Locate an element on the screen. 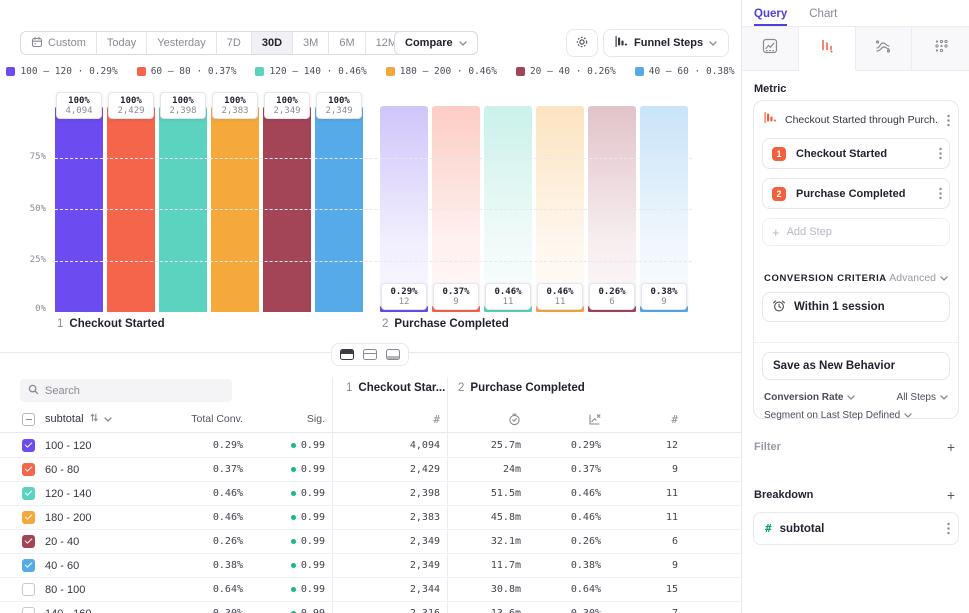 The width and height of the screenshot is (969, 613). chart-type-more-tab is located at coordinates (940, 49).